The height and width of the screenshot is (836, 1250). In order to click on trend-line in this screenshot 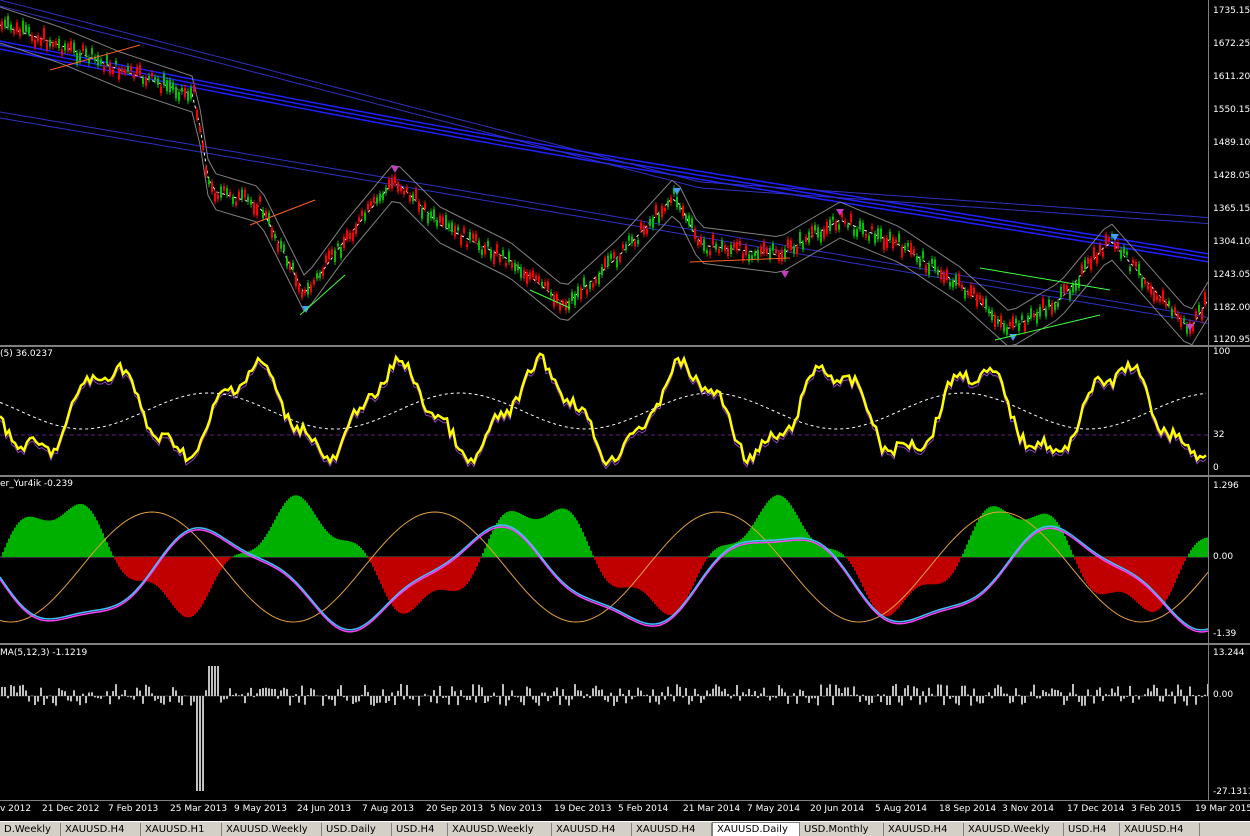, I will do `click(322, 295)`.